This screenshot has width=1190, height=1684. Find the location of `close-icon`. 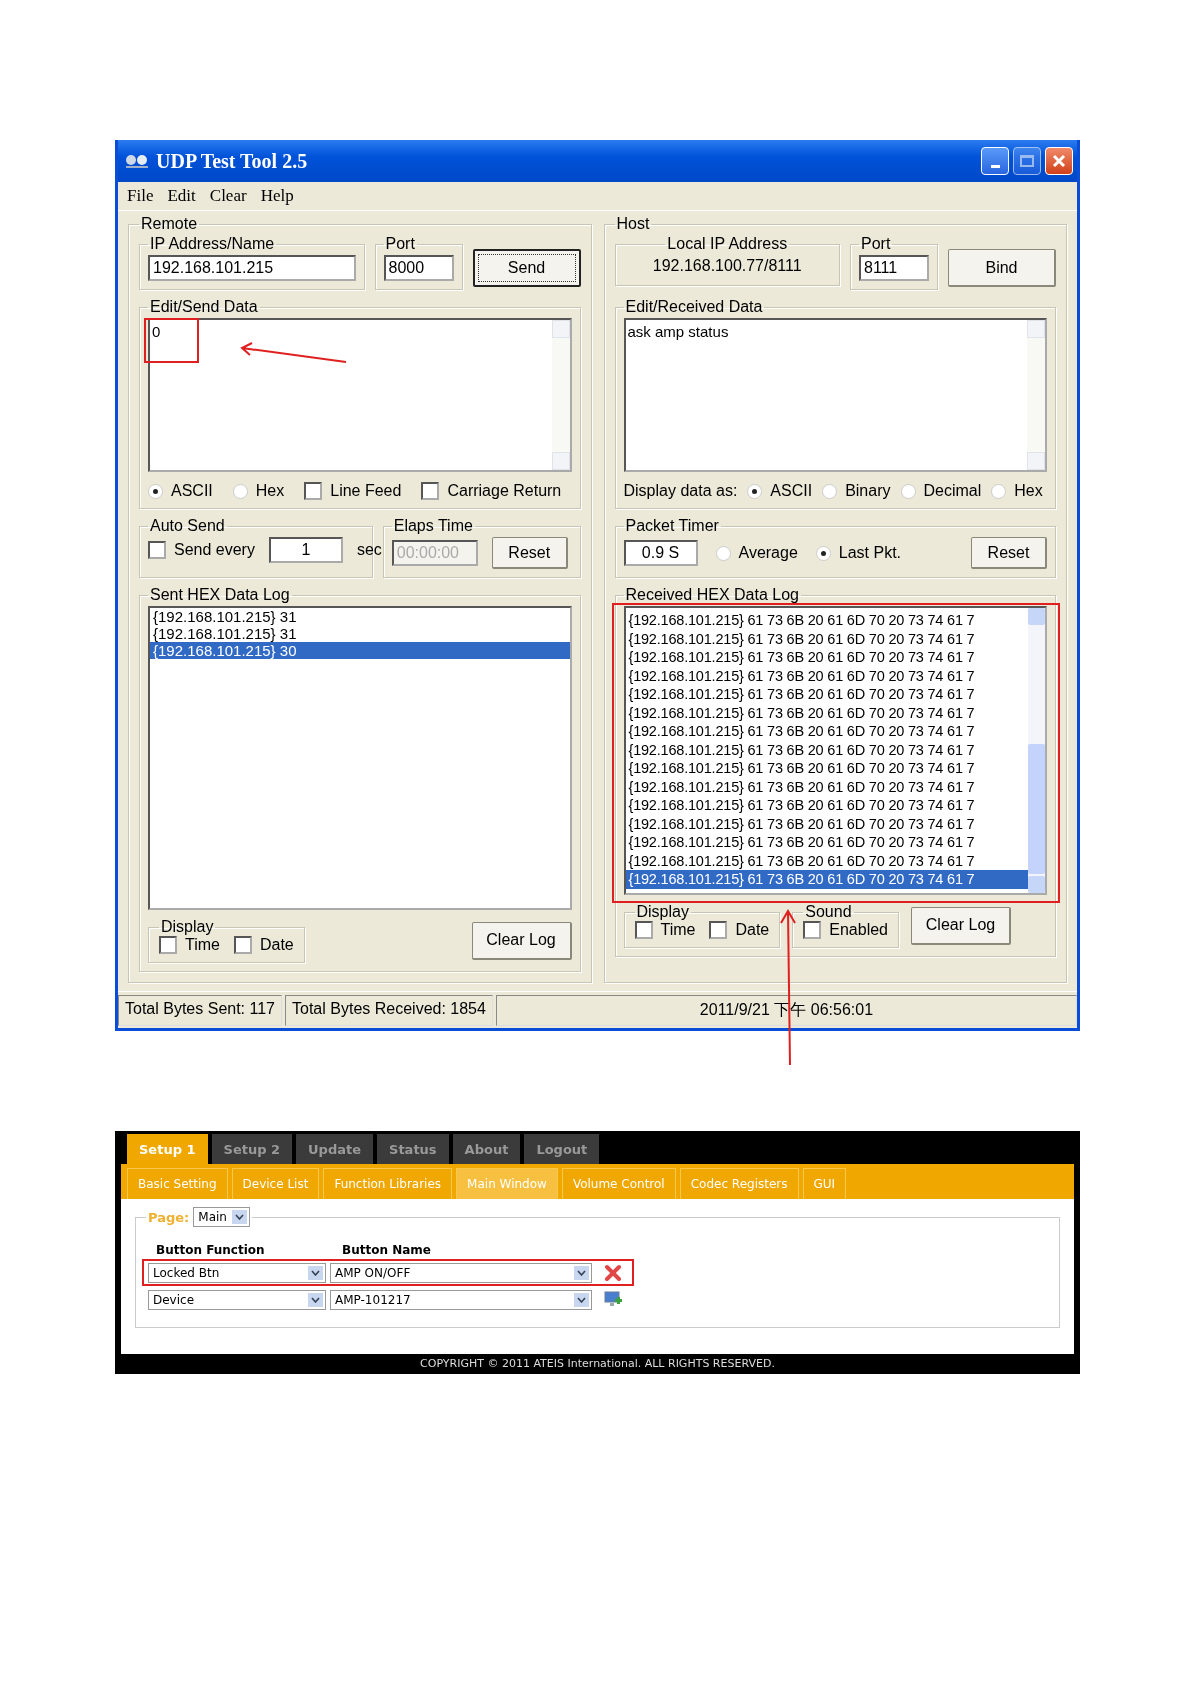

close-icon is located at coordinates (1059, 161).